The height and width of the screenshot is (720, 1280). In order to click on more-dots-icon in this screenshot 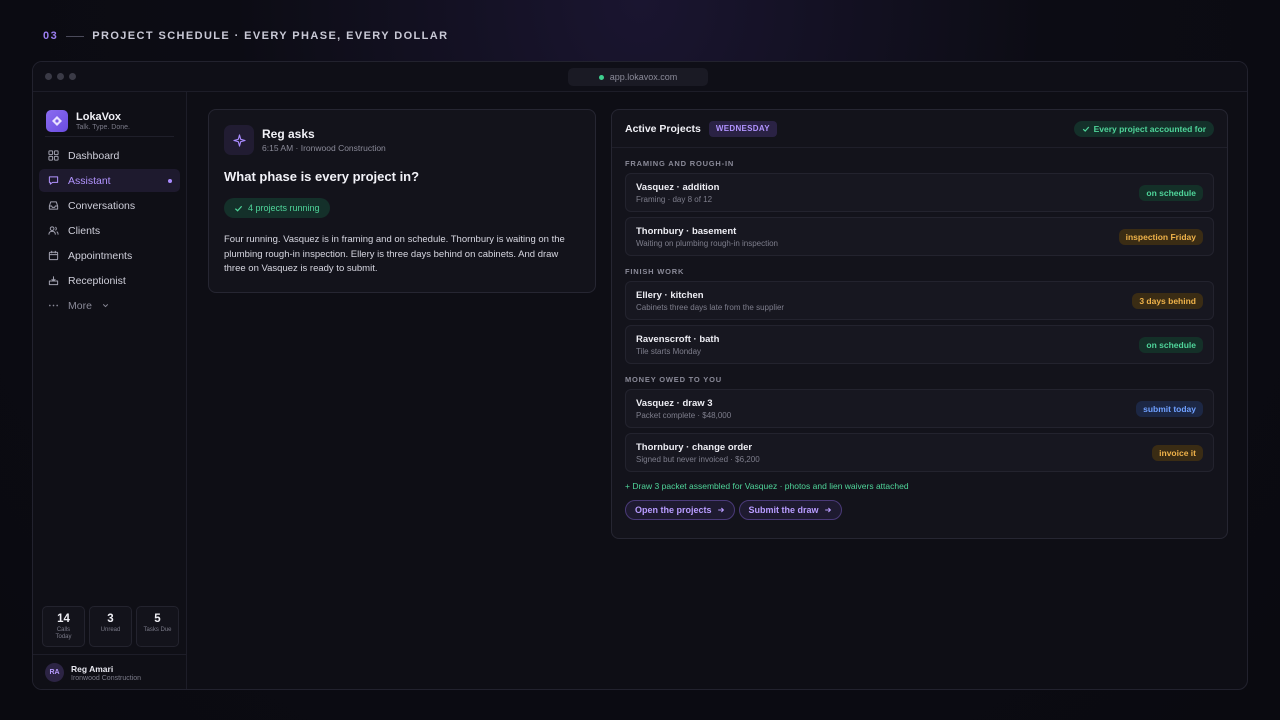, I will do `click(53, 305)`.